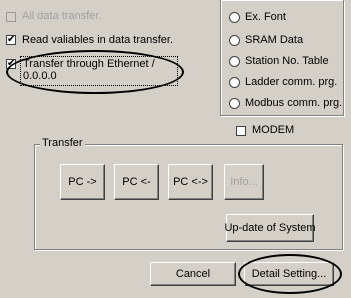  I want to click on cancel-button: Cancel, so click(193, 274).